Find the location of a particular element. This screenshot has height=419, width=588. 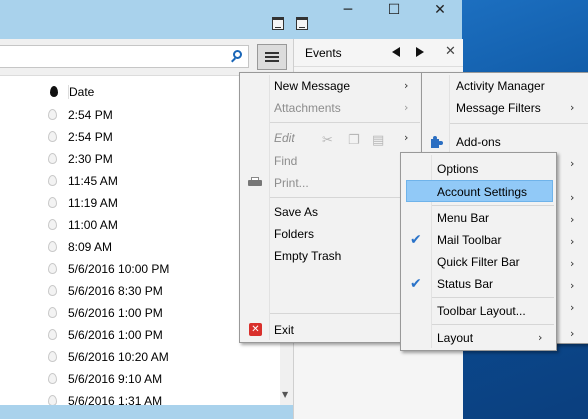

menu-item-exit: ✕ Exit is located at coordinates (330, 330).